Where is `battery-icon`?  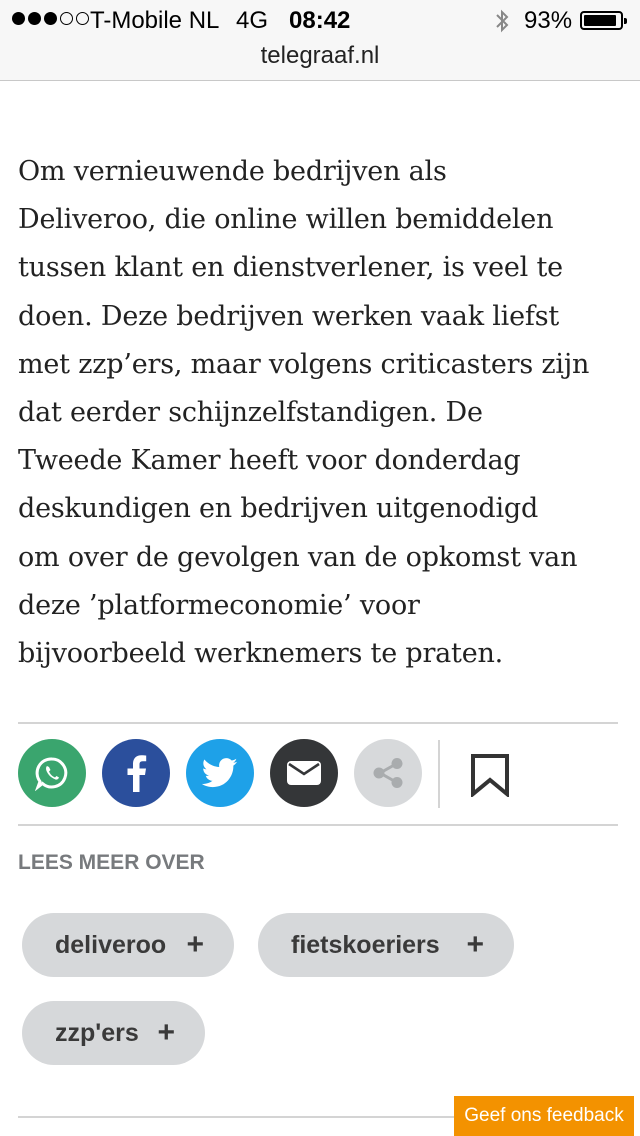
battery-icon is located at coordinates (603, 20).